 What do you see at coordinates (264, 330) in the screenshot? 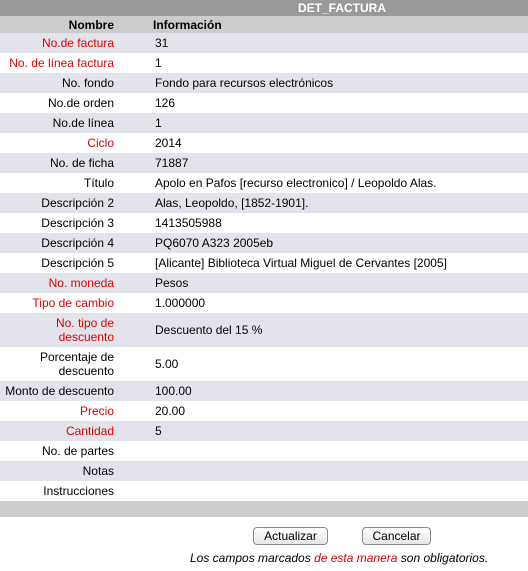
I see `table-row: No. tipo de descuento Descuento del 15 %` at bounding box center [264, 330].